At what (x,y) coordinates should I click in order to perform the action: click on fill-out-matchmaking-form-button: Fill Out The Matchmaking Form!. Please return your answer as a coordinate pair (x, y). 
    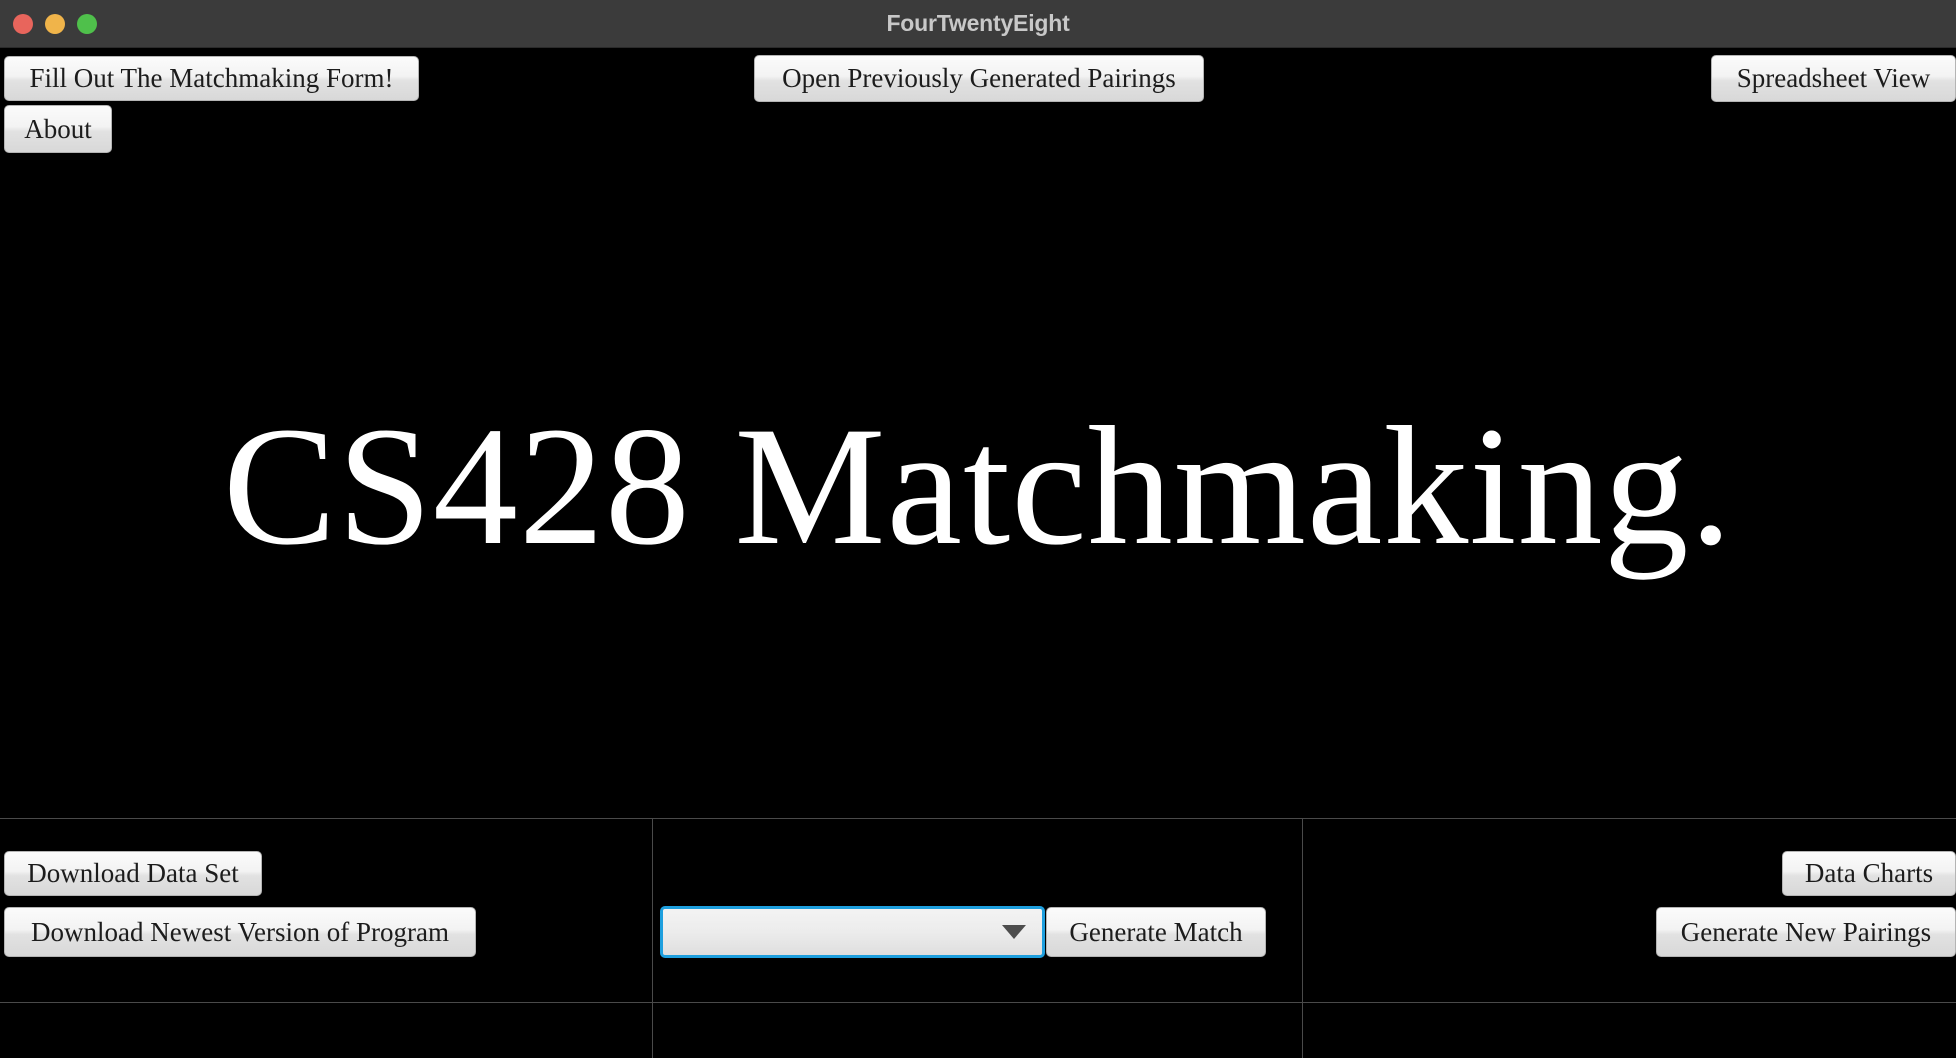
    Looking at the image, I should click on (211, 78).